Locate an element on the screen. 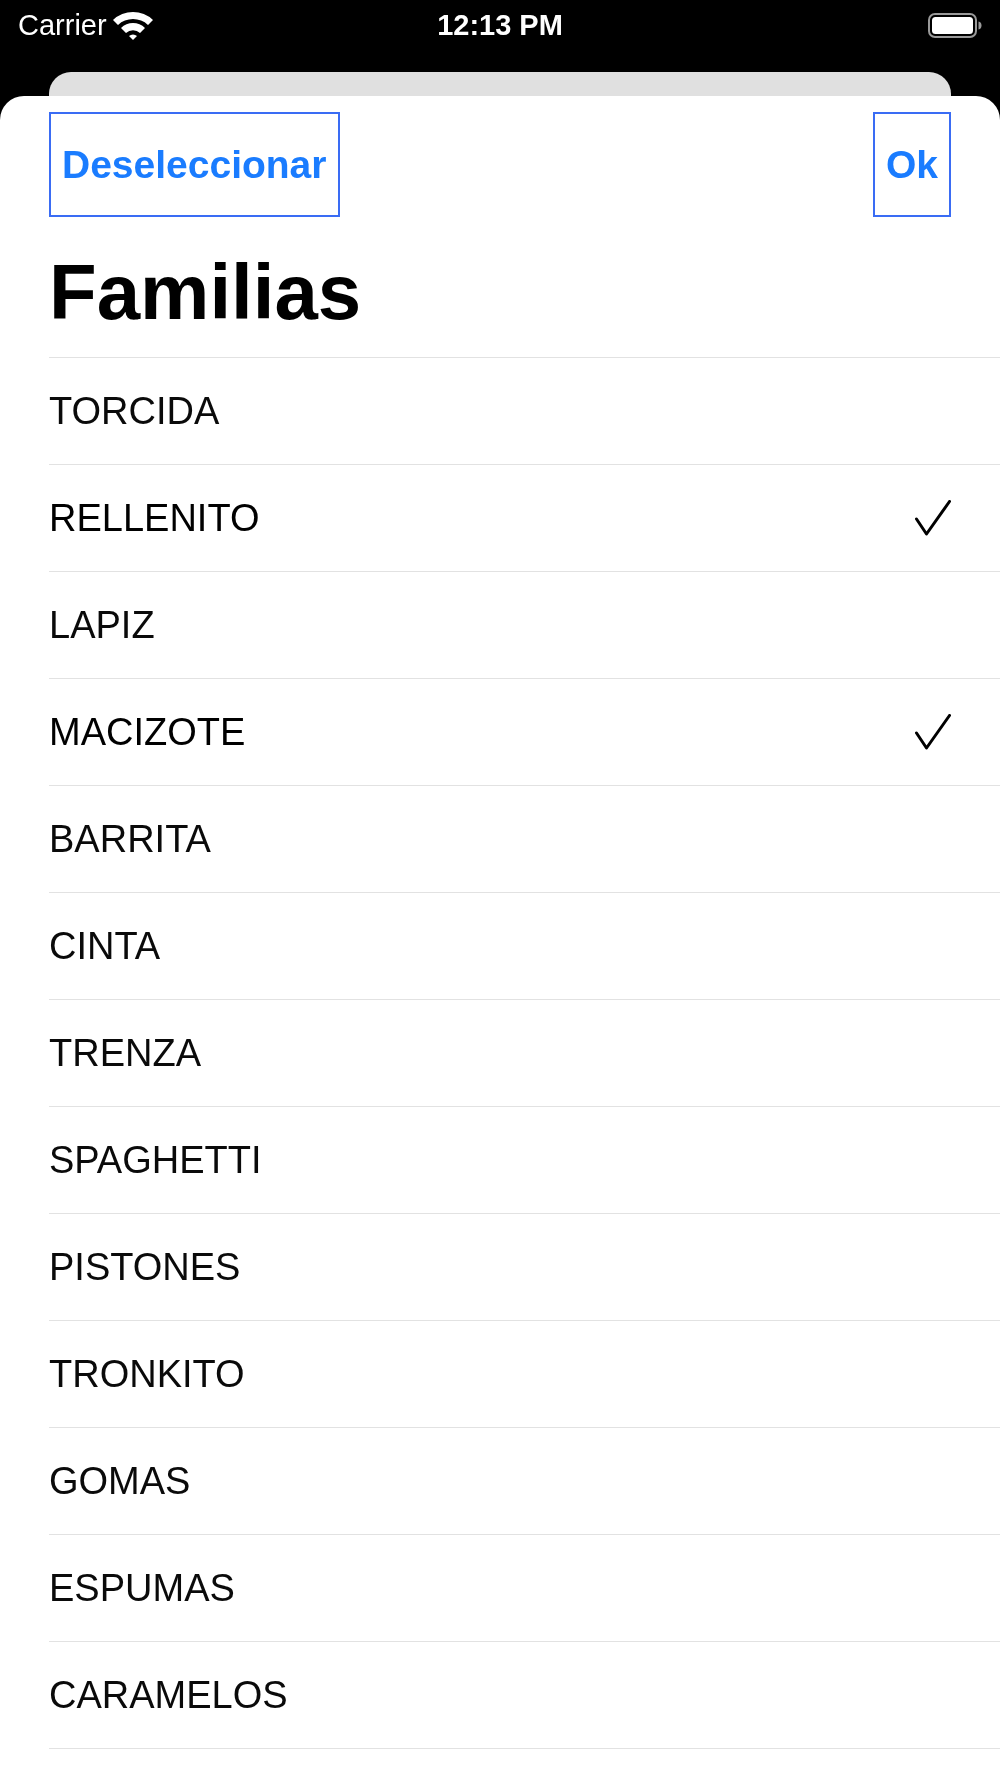 The image size is (1000, 1778). family-option: BARRITA is located at coordinates (524, 839).